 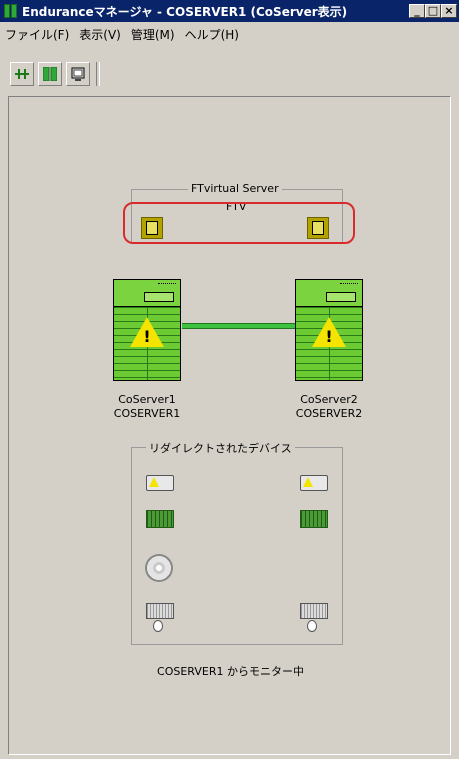 I want to click on monitor-icon, so click(x=78, y=74).